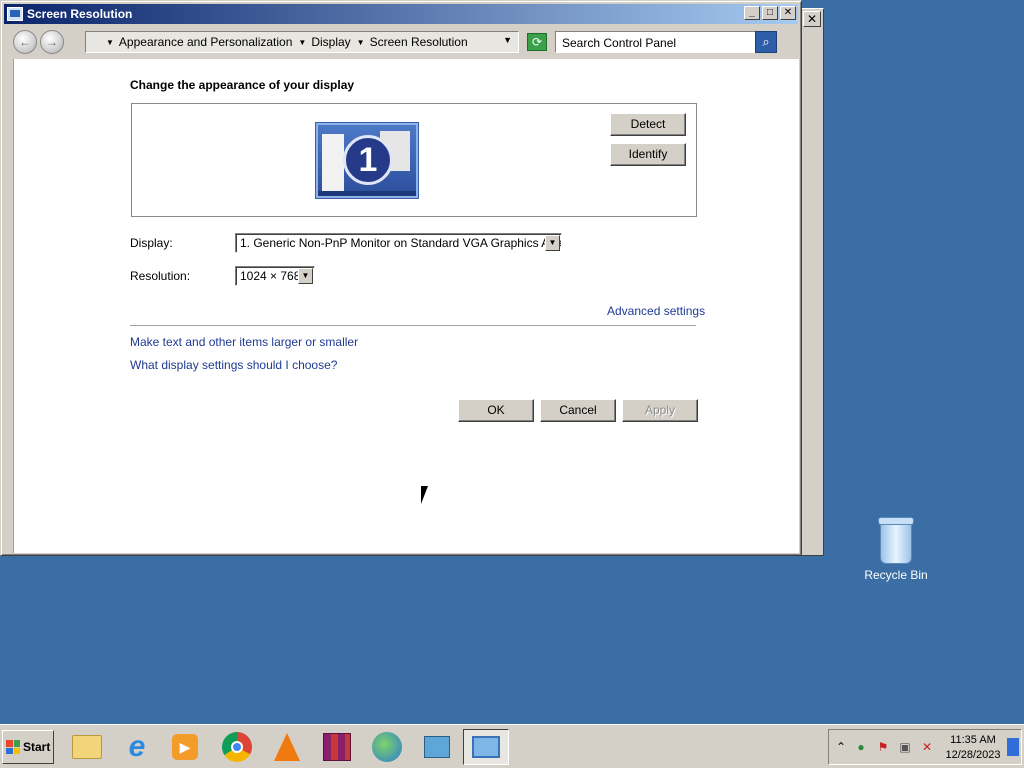 This screenshot has width=1024, height=768. I want to click on resolution-select: 1024 × 768 ▼, so click(275, 276).